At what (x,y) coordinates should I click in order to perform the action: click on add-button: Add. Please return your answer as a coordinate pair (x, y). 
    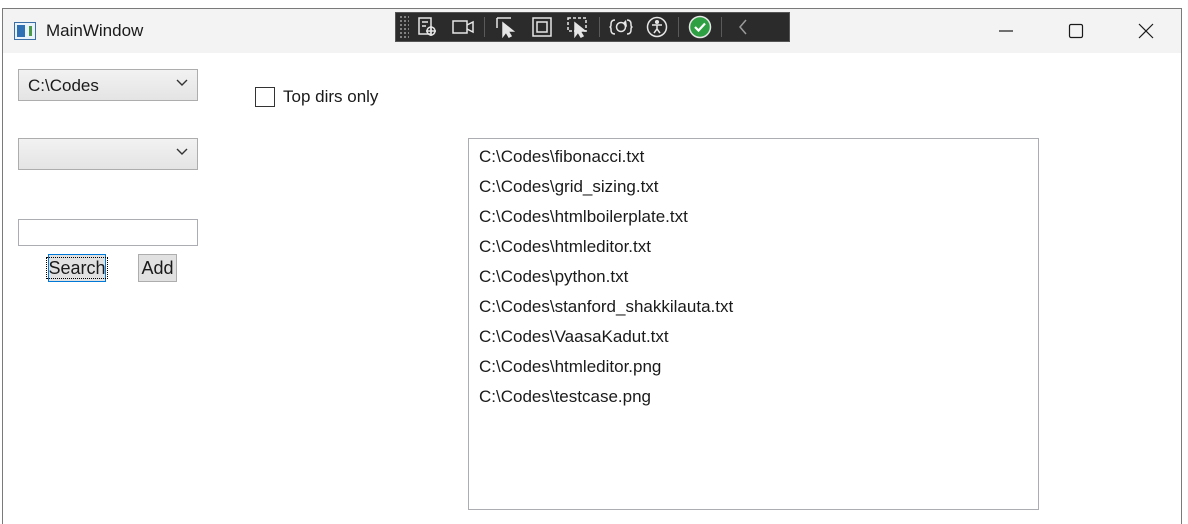
    Looking at the image, I should click on (157, 268).